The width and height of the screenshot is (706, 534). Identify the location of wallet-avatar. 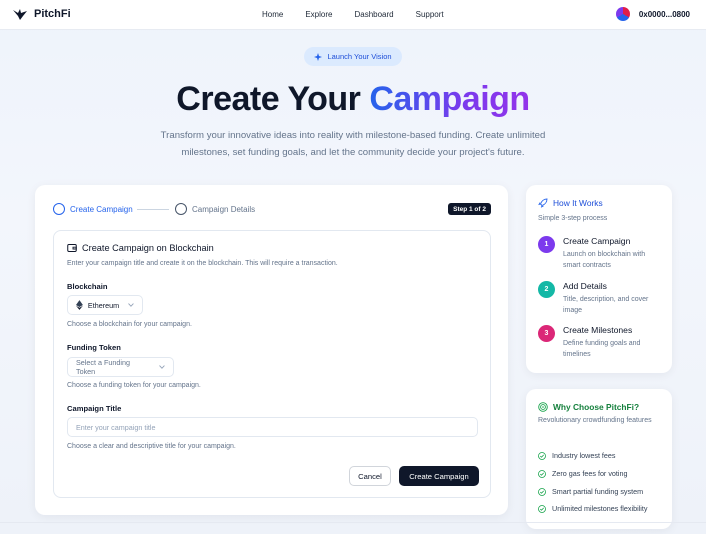
(622, 14).